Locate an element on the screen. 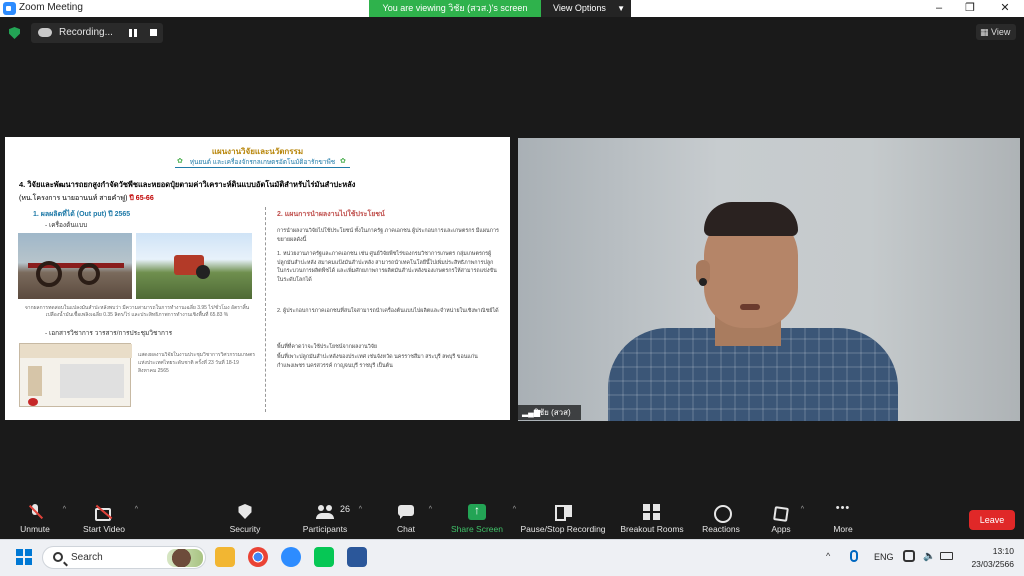 Image resolution: width=1024 pixels, height=576 pixels. section2-title: 2. แผนการนำผลงานไปใช้ประโยชน์ is located at coordinates (331, 214).